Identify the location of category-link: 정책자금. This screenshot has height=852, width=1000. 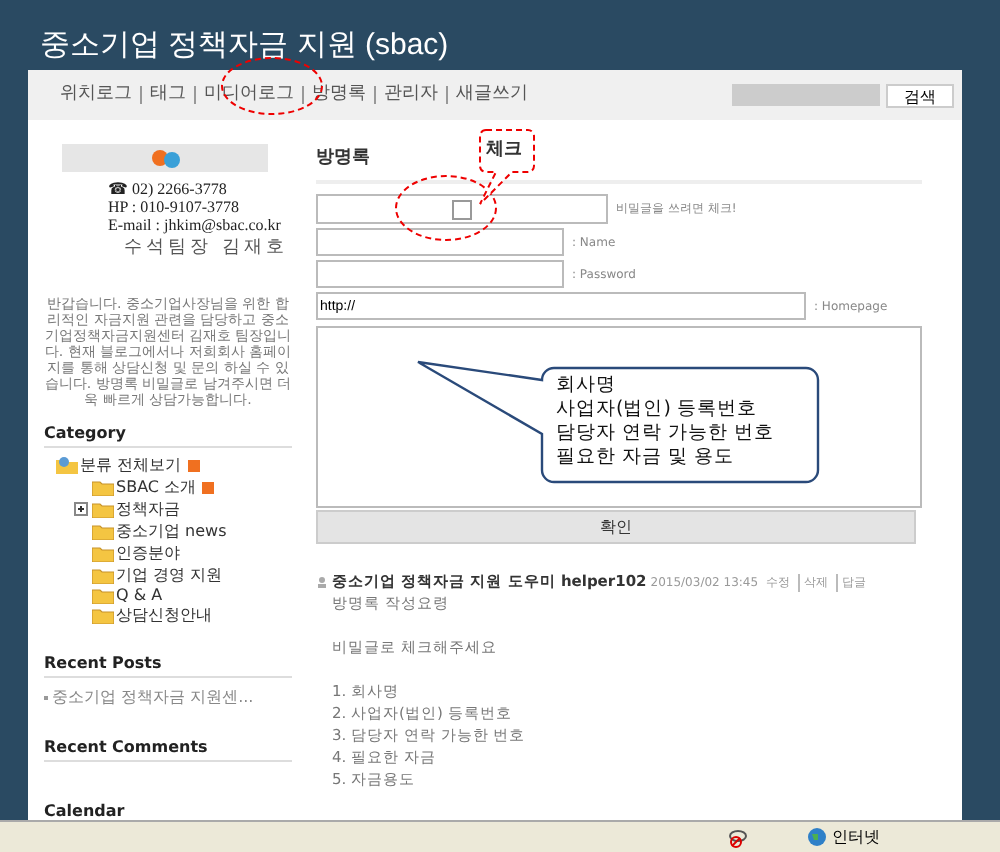
(148, 509).